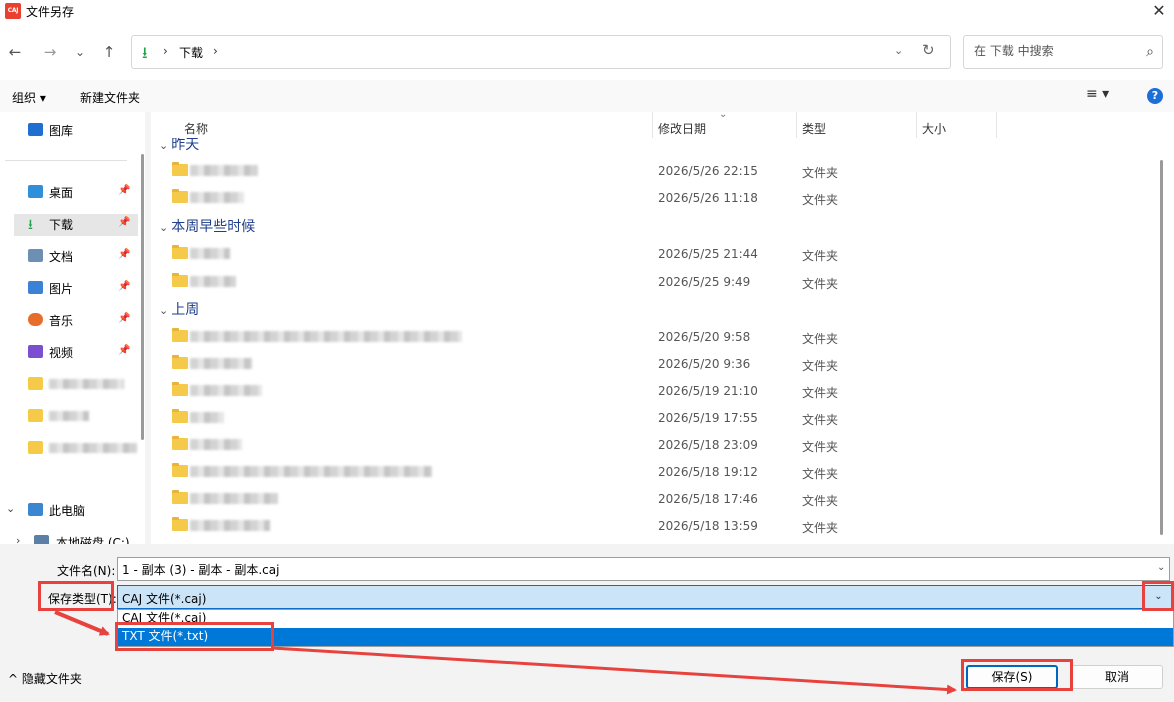  Describe the element at coordinates (83, 289) in the screenshot. I see `sidebar-item-pictures: 图片 📌` at that location.